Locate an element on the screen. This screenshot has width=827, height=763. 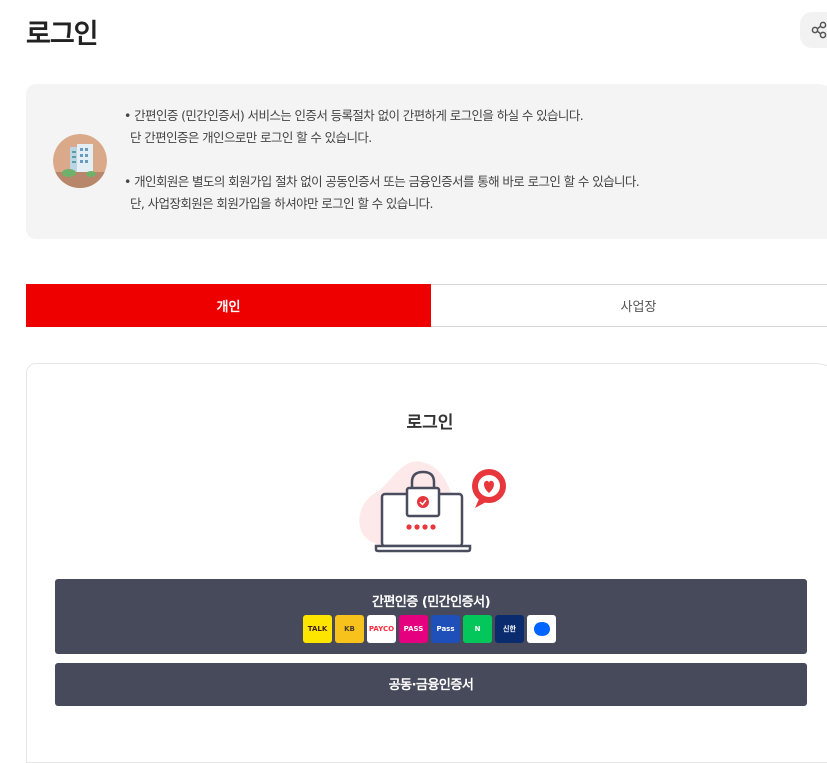
share-button is located at coordinates (813, 30).